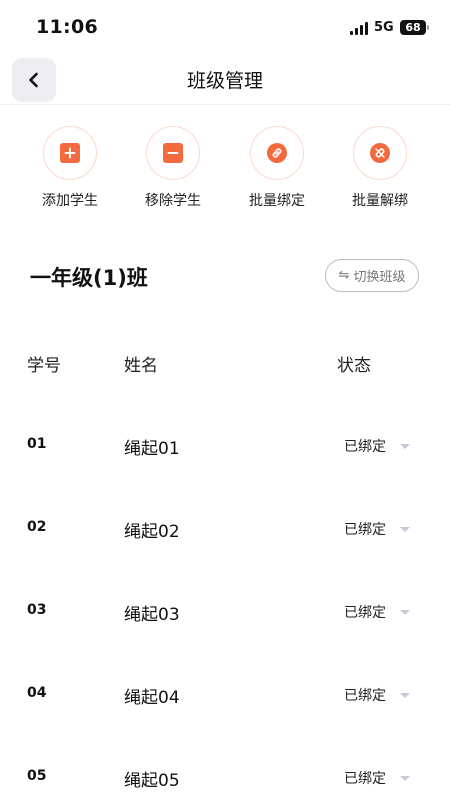 The image size is (450, 800). Describe the element at coordinates (344, 275) in the screenshot. I see `swap-icon: ⇋` at that location.